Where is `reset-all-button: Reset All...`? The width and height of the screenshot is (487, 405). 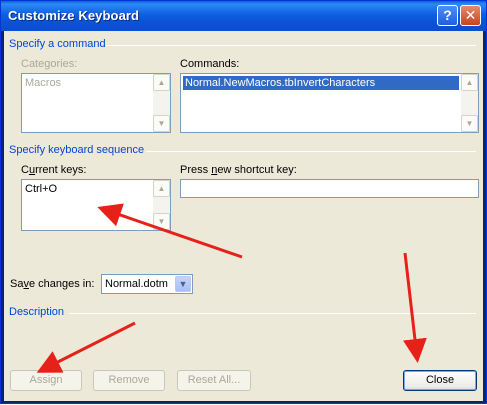 reset-all-button: Reset All... is located at coordinates (214, 380).